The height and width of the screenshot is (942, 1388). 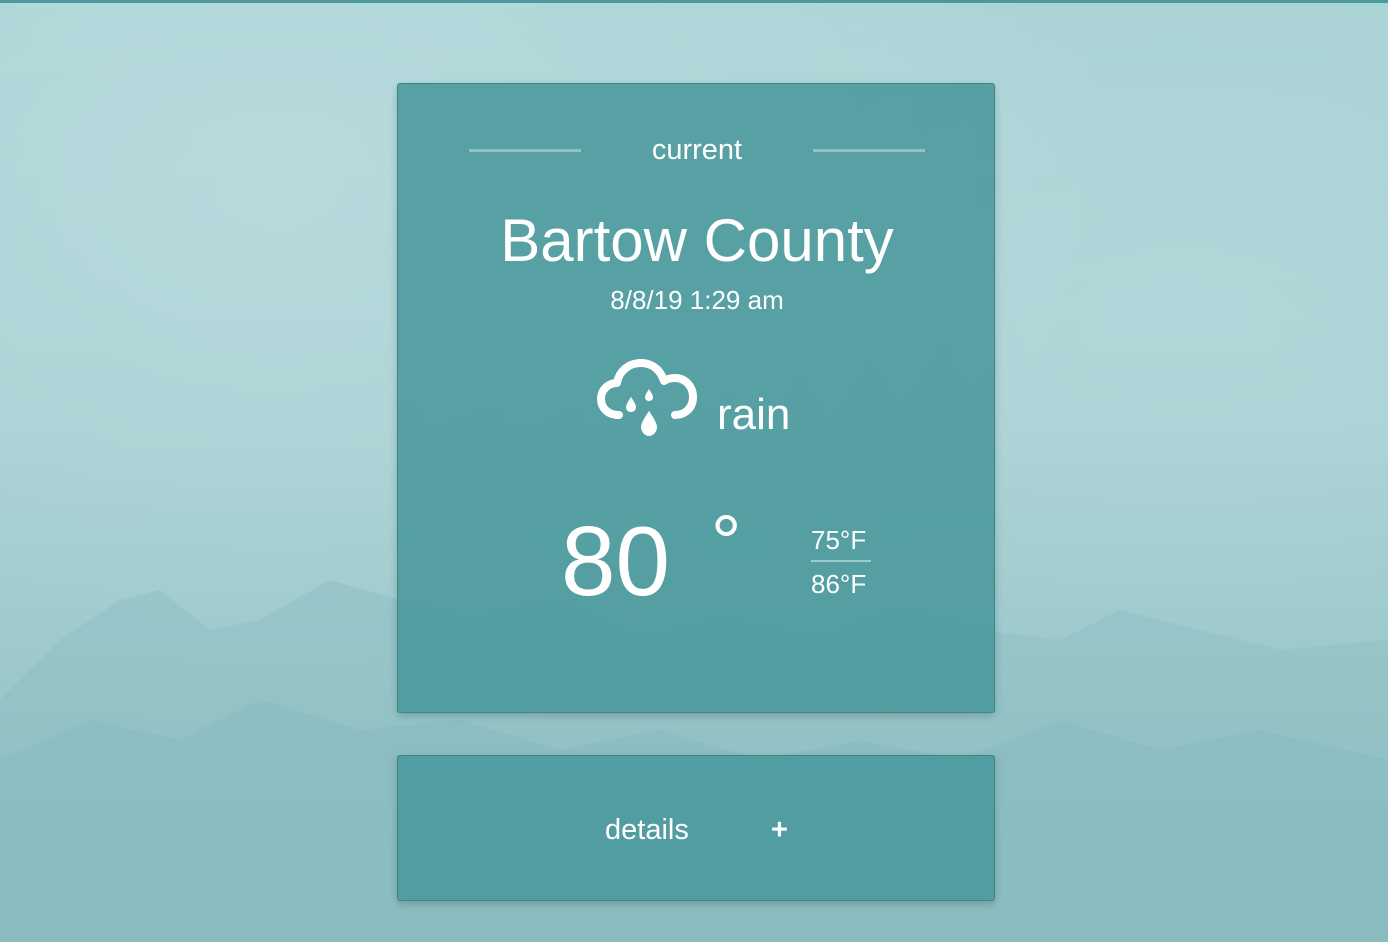 I want to click on details-toggle-button: details +, so click(x=696, y=828).